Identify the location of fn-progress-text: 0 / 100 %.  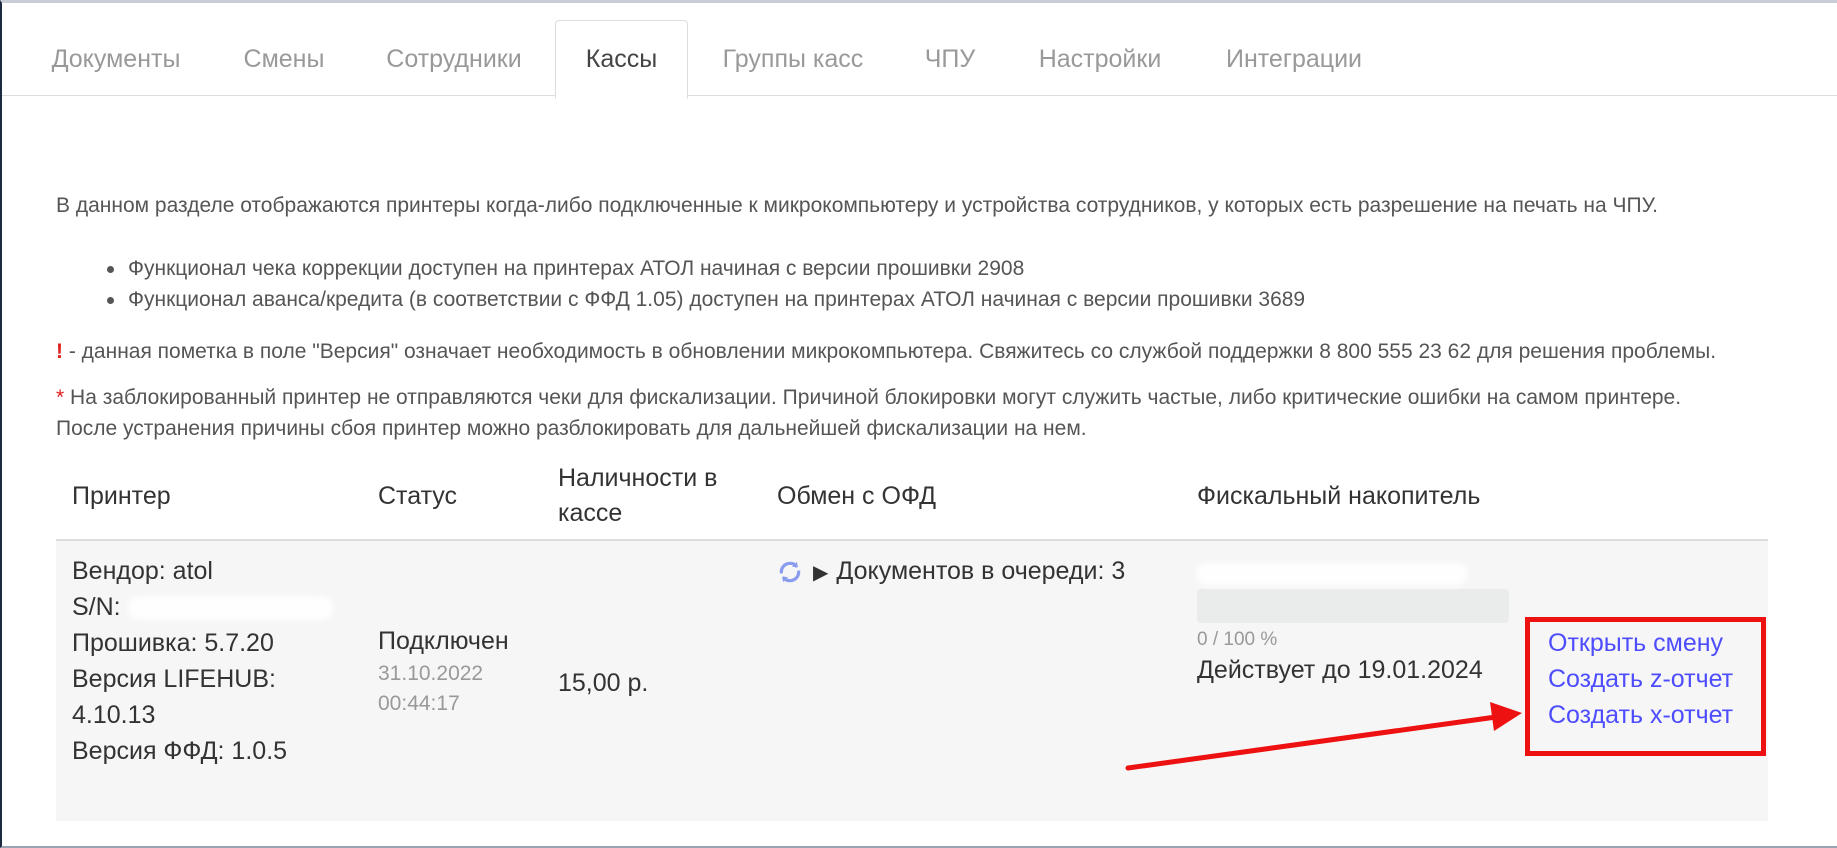
(1237, 639).